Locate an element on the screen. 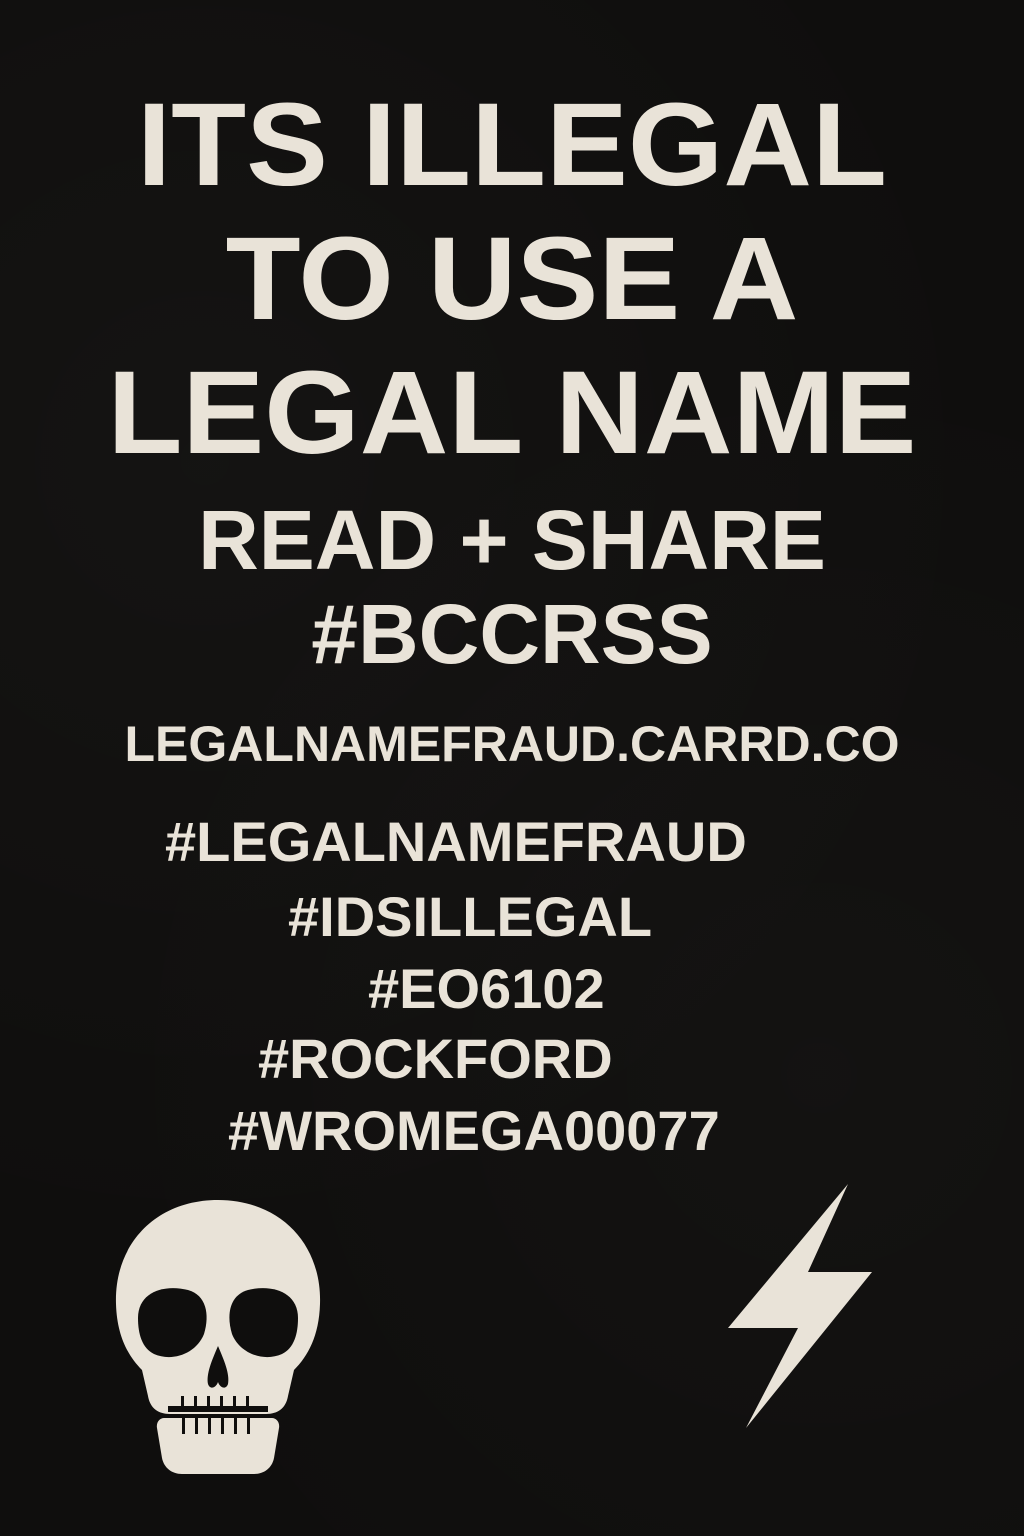 The height and width of the screenshot is (1536, 1024). hashtag-idsillegal: #IDSILLEGAL is located at coordinates (470, 916).